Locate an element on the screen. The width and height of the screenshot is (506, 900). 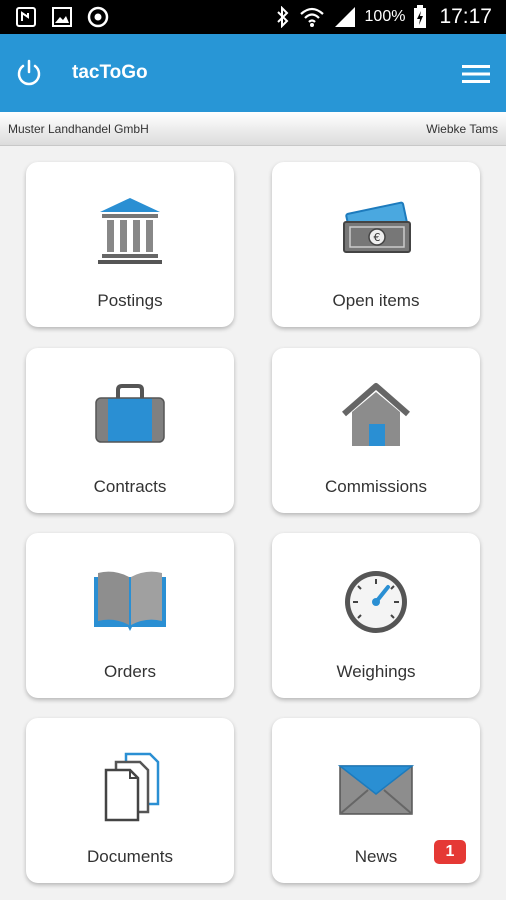
signal-icon is located at coordinates (344, 17).